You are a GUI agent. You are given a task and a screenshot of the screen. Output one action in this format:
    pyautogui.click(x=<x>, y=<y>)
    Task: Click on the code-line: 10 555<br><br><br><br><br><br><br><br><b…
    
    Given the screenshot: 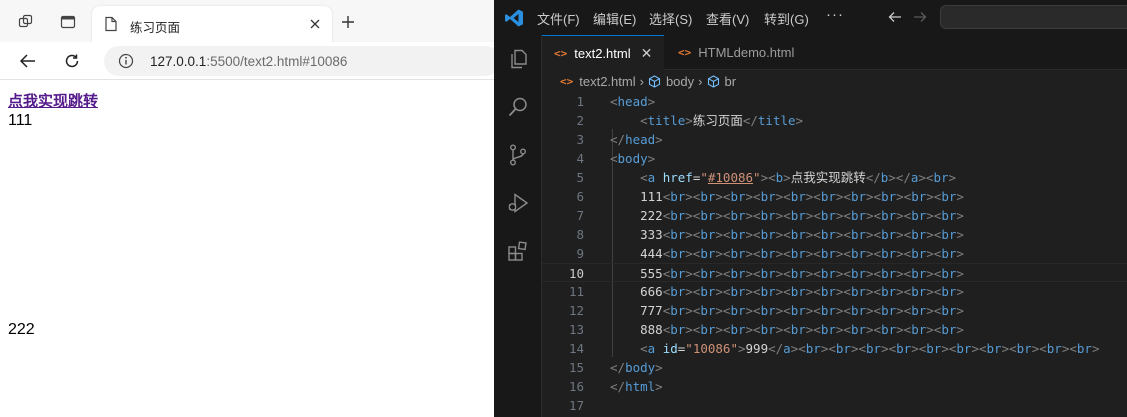 What is the action you would take?
    pyautogui.click(x=834, y=272)
    